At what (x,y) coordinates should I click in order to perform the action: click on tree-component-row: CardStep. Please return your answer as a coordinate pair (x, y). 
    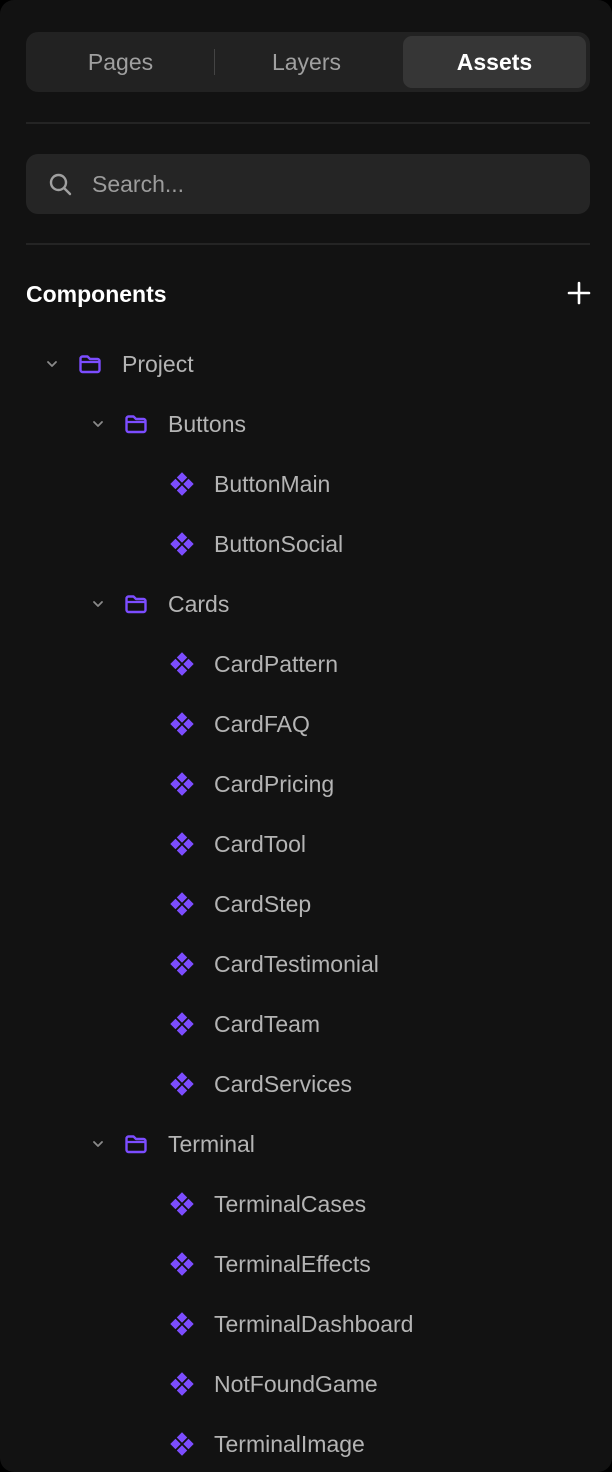
    Looking at the image, I should click on (306, 904).